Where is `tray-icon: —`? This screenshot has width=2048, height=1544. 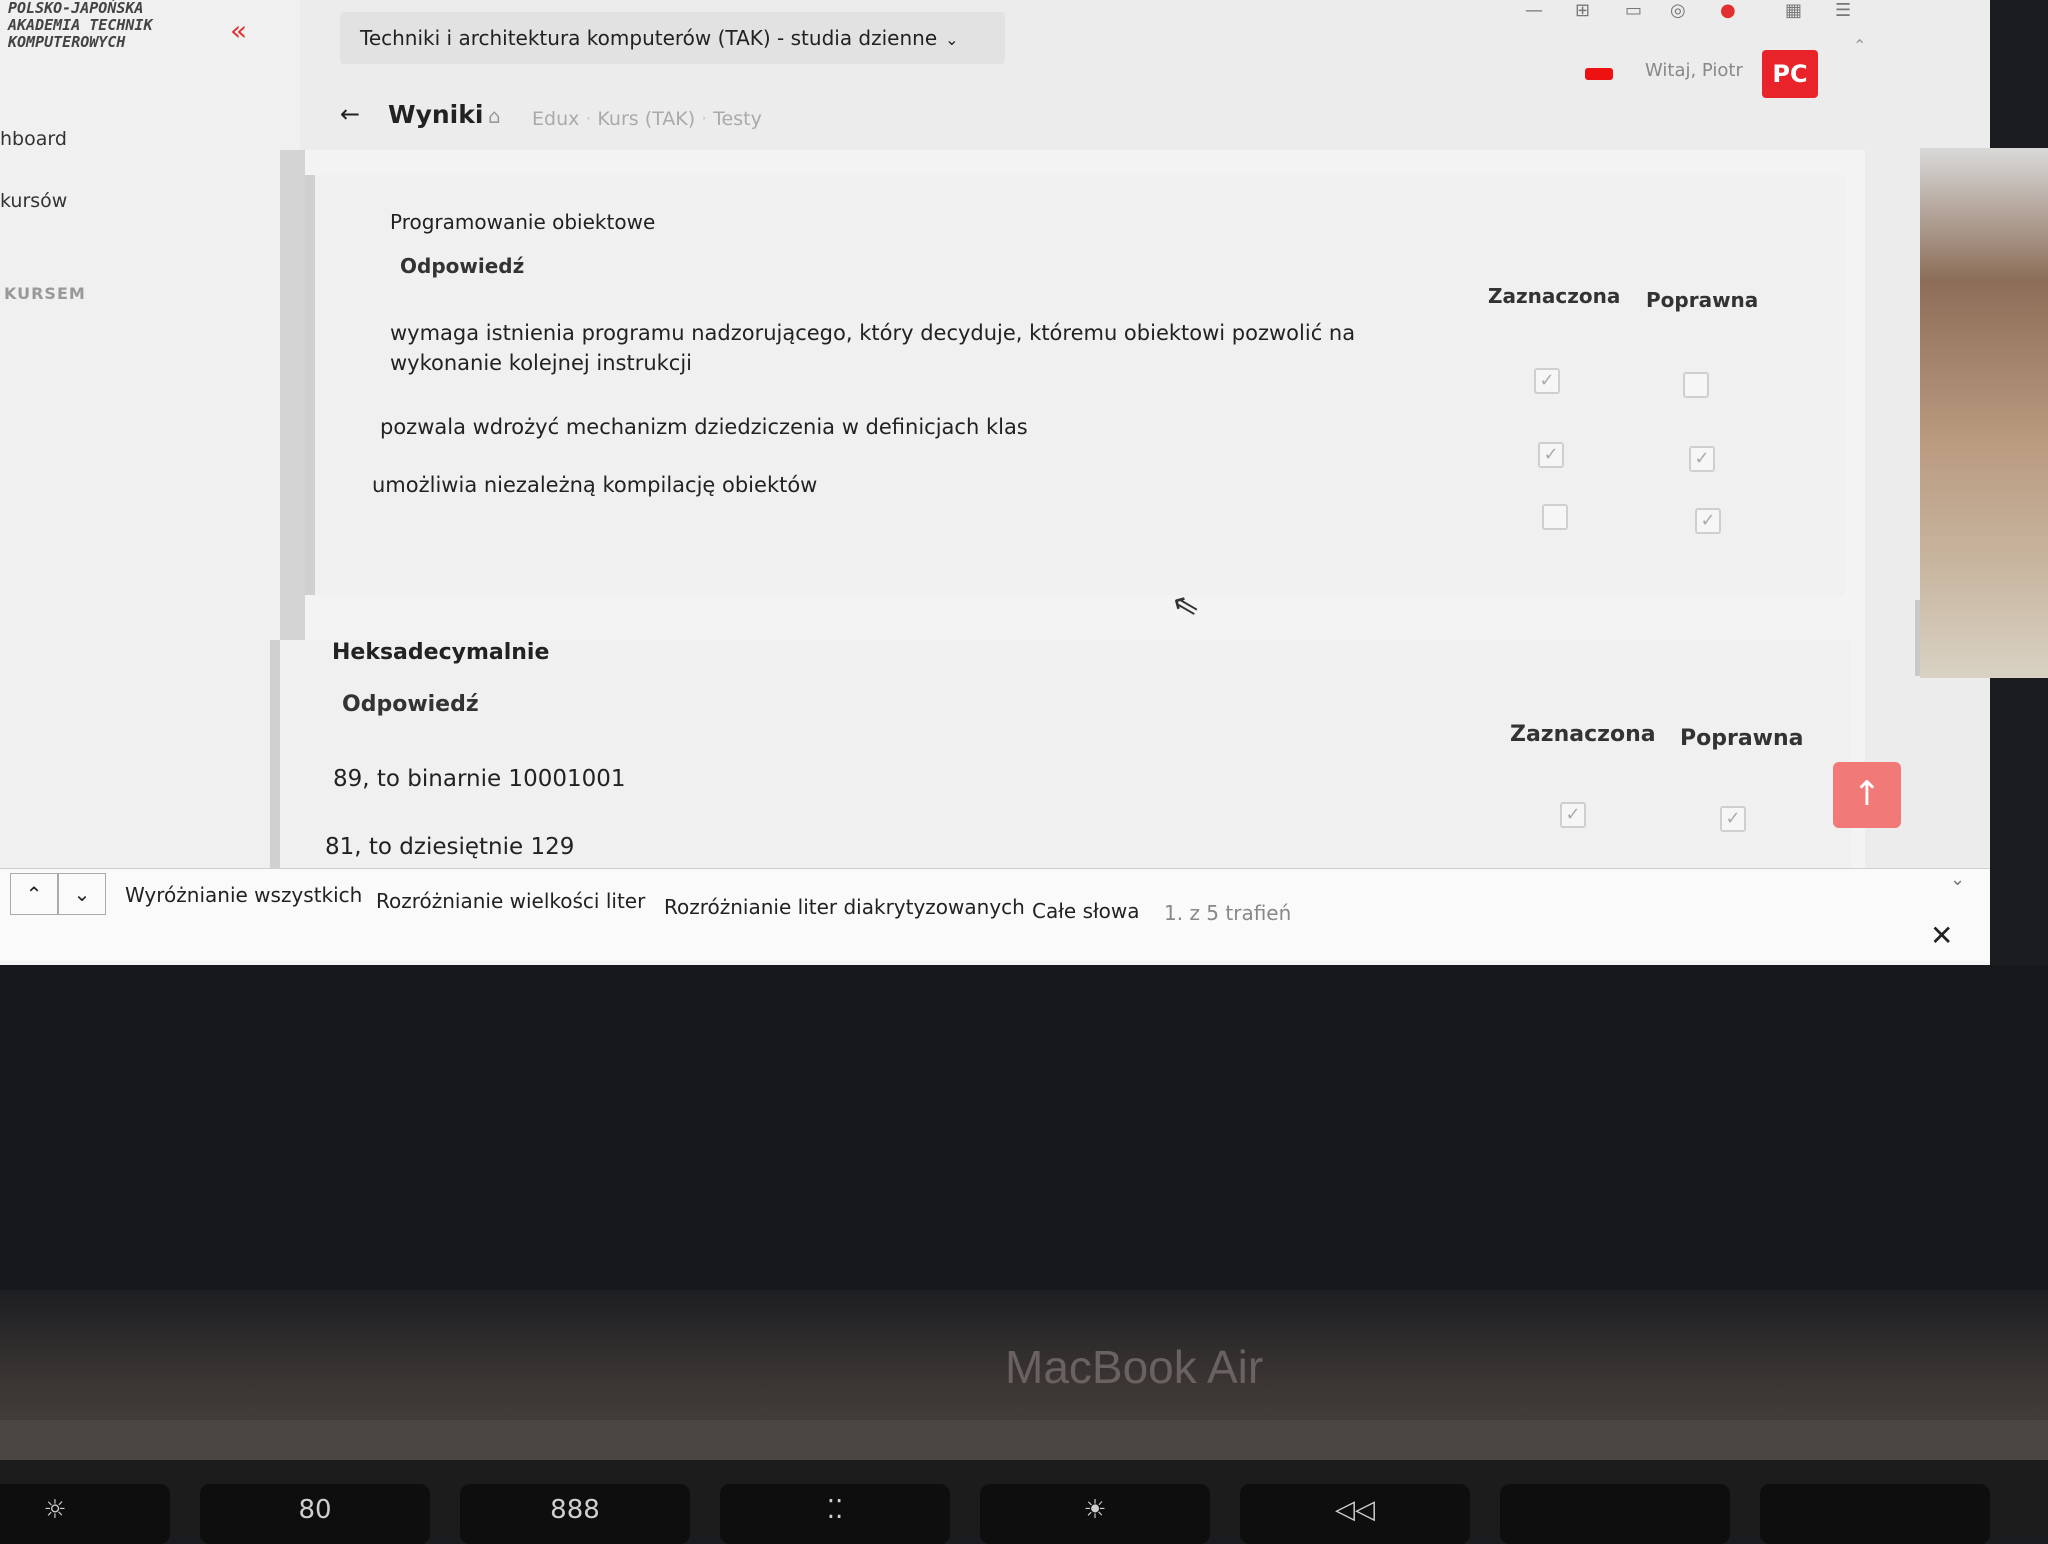
tray-icon: — is located at coordinates (1534, 10).